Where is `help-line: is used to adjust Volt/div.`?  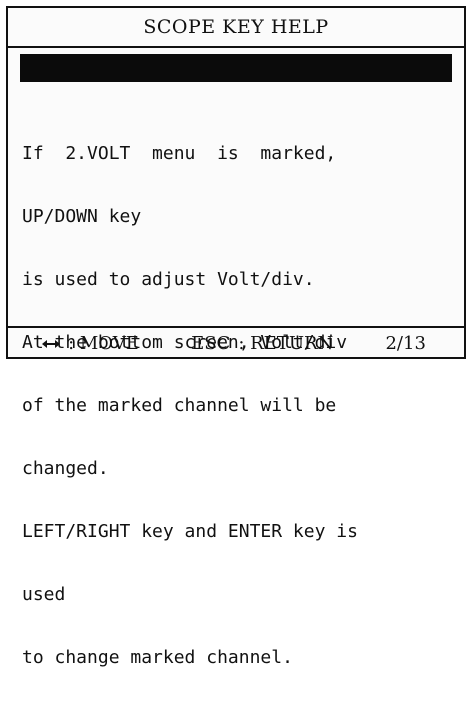 help-line: is used to adjust Volt/div. is located at coordinates (168, 279).